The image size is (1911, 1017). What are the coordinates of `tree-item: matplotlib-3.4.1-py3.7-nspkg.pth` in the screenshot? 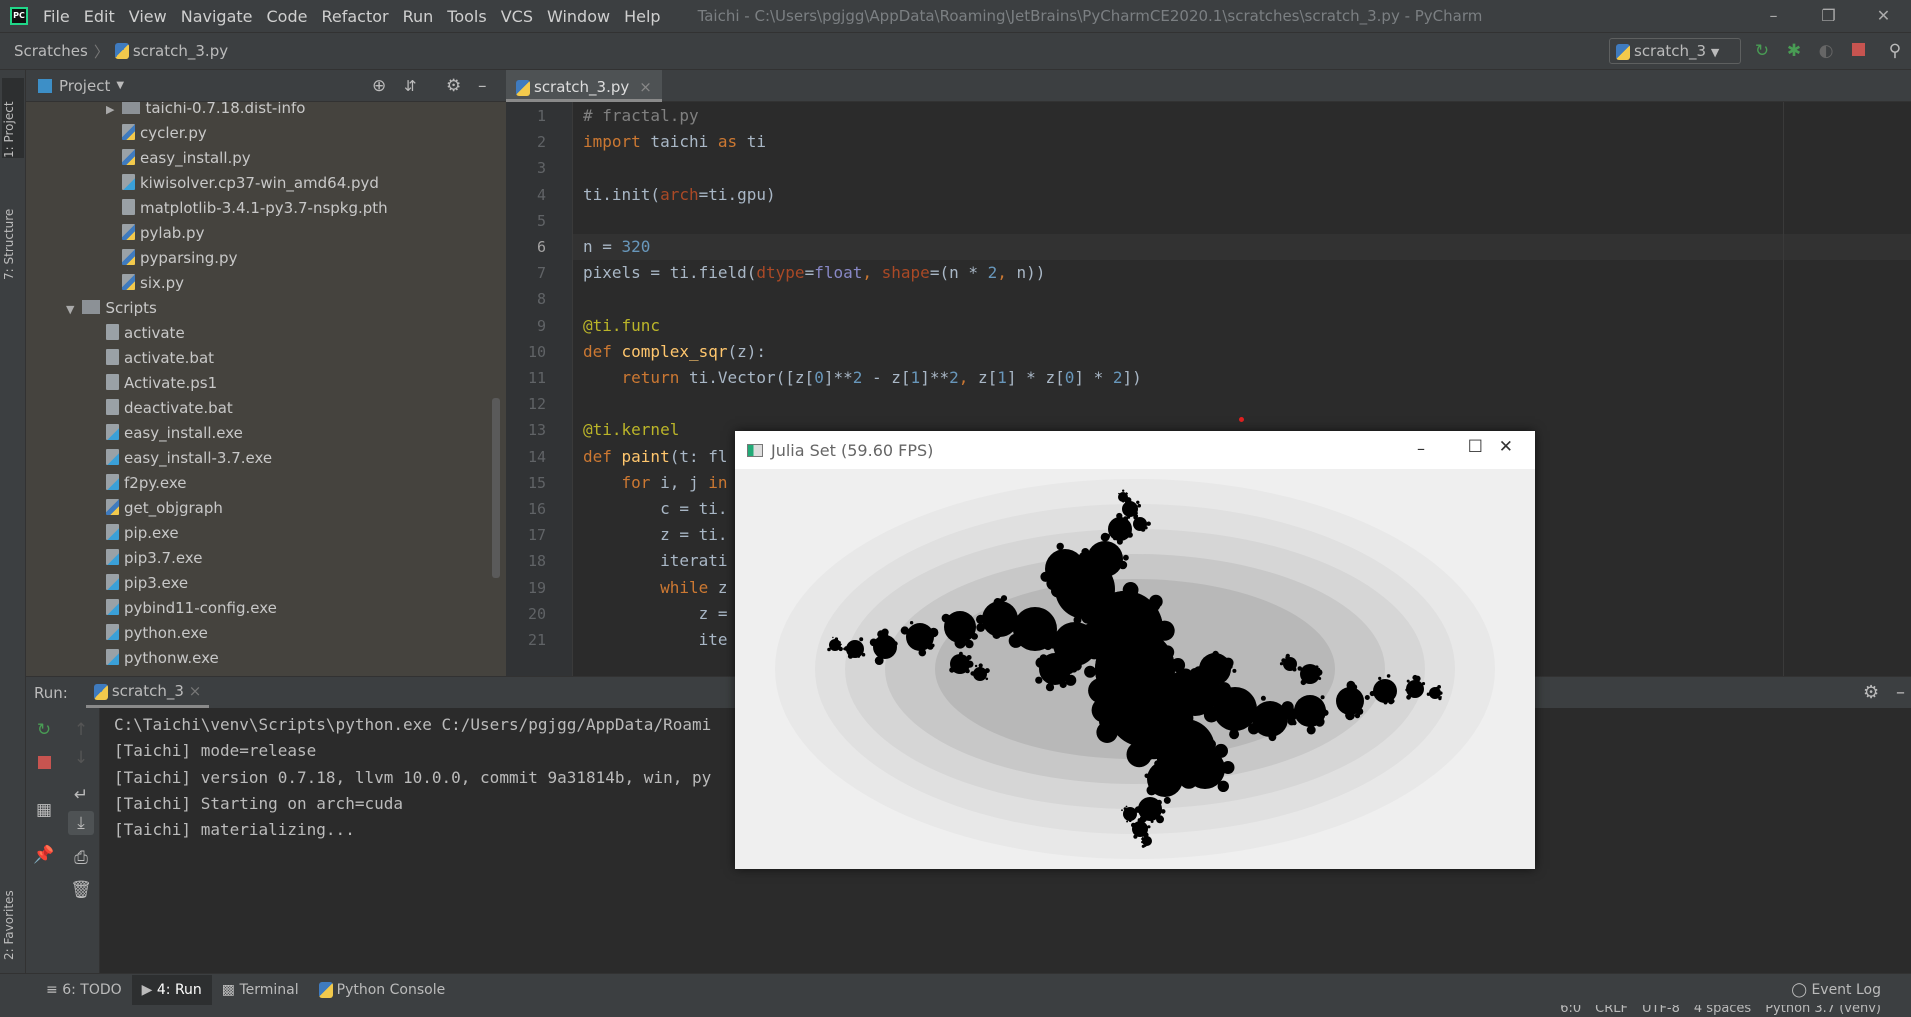 It's located at (255, 208).